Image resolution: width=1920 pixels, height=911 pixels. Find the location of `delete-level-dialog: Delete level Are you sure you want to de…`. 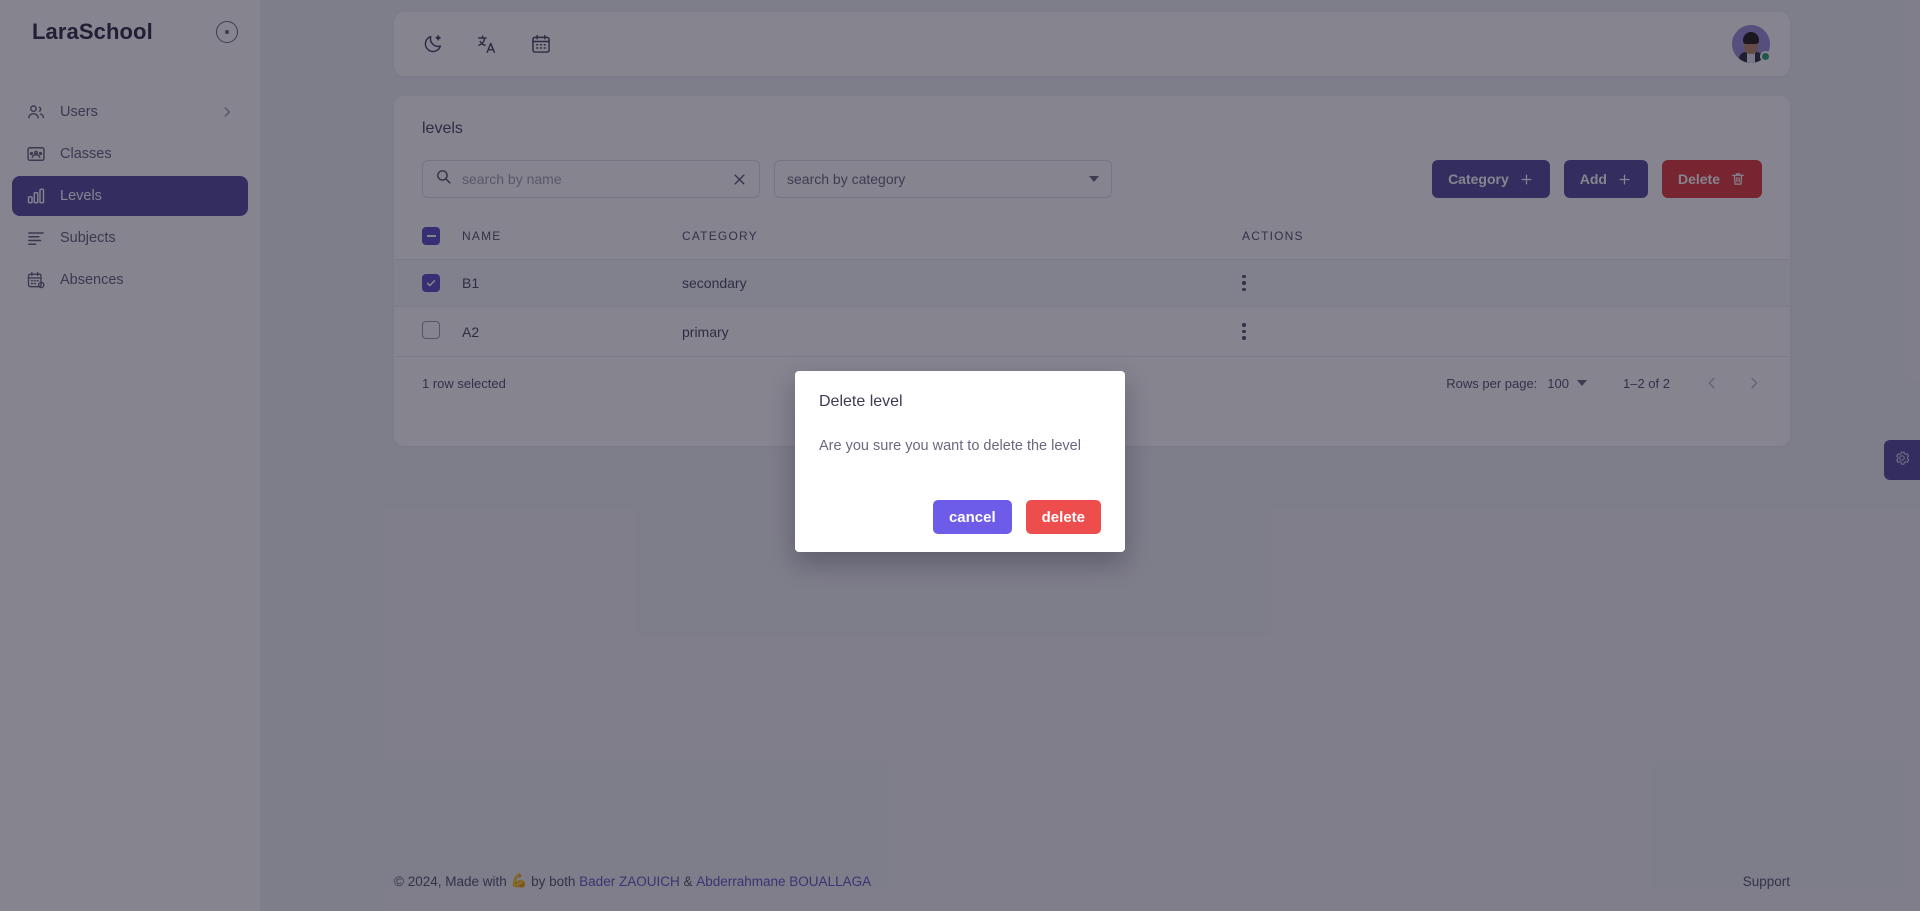

delete-level-dialog: Delete level Are you sure you want to de… is located at coordinates (960, 461).